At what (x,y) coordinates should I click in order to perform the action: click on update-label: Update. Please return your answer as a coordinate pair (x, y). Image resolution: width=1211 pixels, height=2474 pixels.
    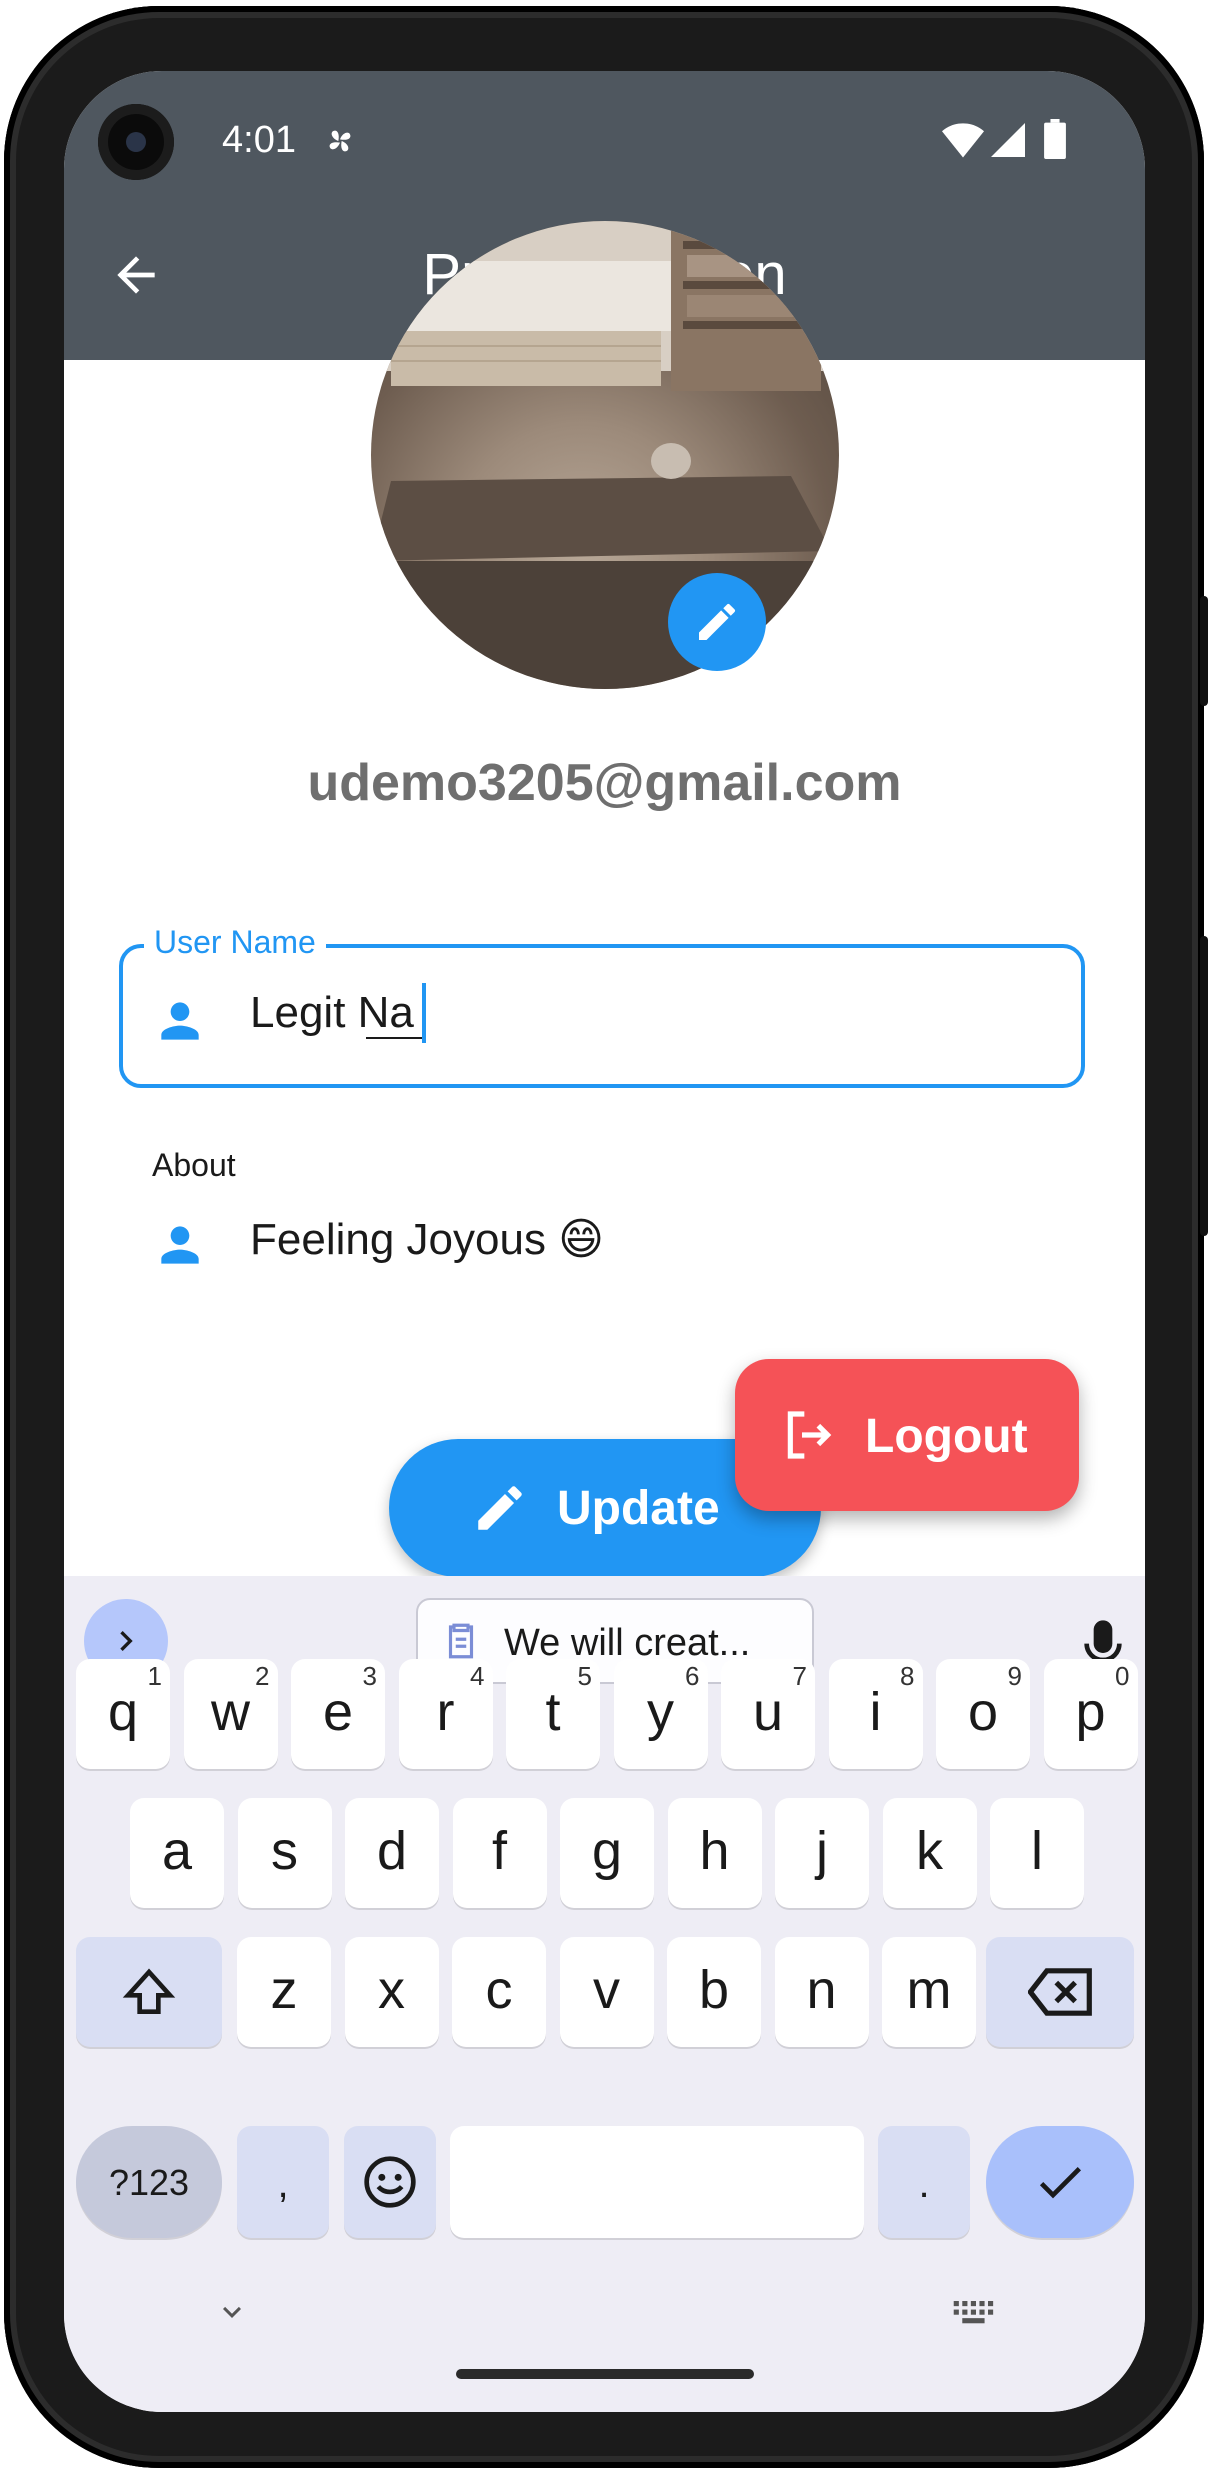
    Looking at the image, I should click on (638, 1508).